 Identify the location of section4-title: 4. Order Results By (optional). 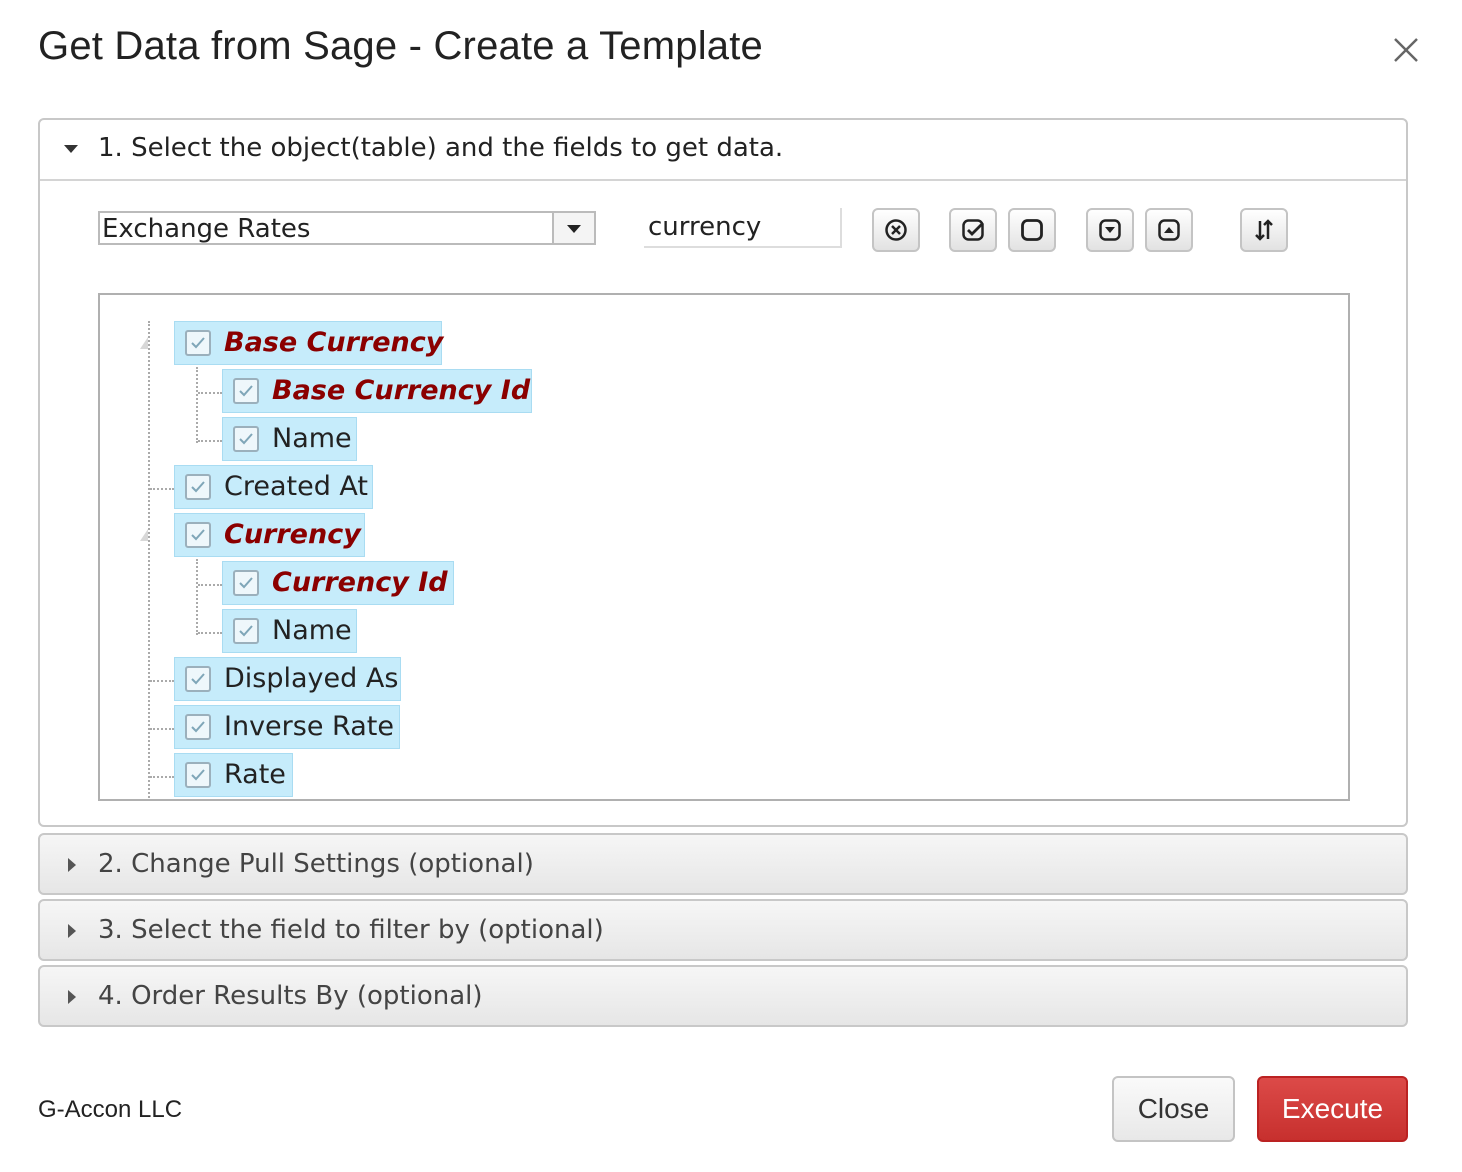
(290, 996).